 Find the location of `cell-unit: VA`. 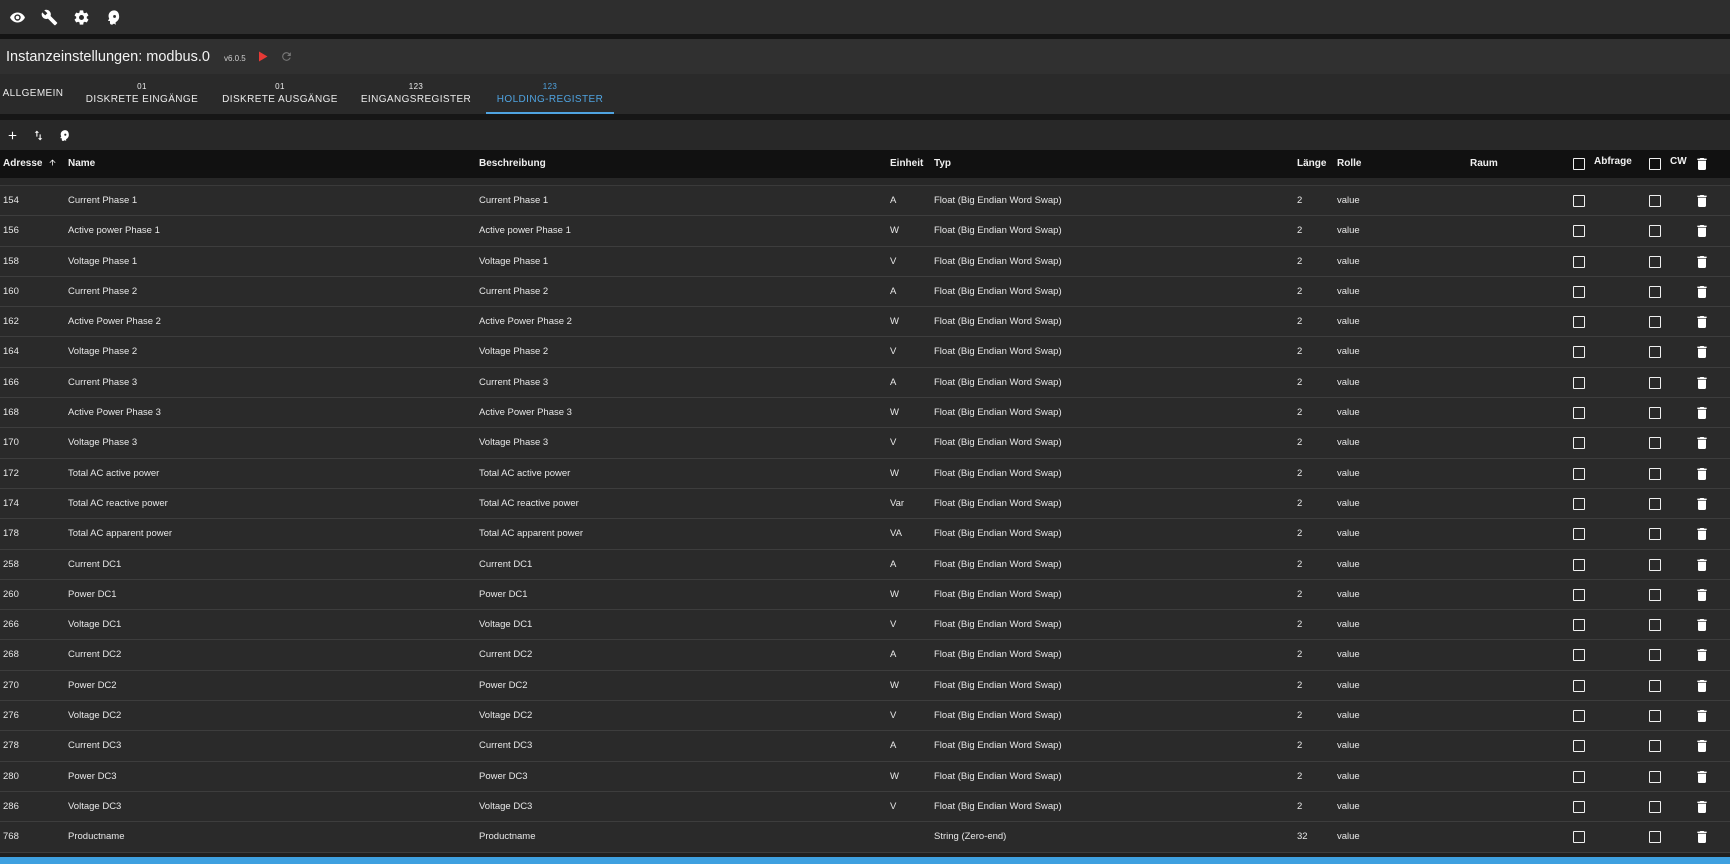

cell-unit: VA is located at coordinates (896, 534).